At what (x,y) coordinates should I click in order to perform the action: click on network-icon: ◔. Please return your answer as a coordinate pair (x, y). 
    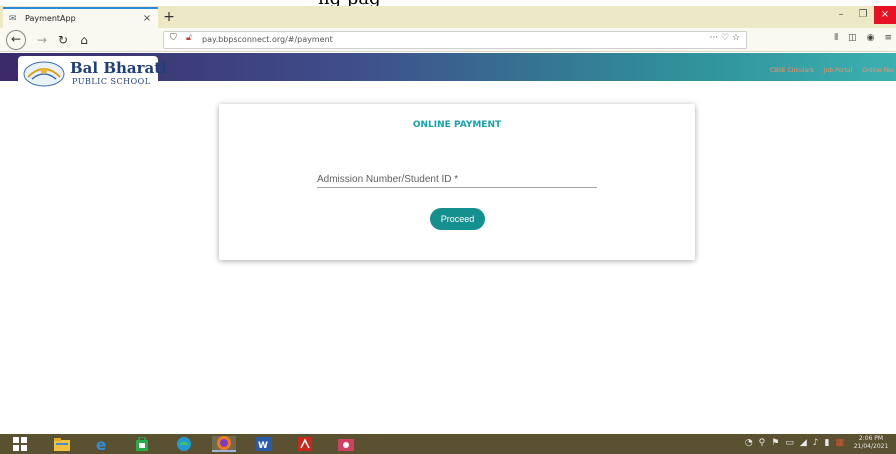
    Looking at the image, I should click on (749, 443).